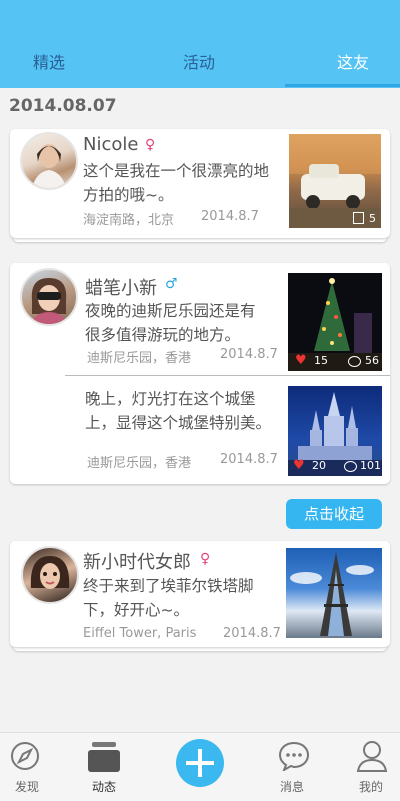 Image resolution: width=400 pixels, height=801 pixels. Describe the element at coordinates (176, 171) in the screenshot. I see `post-text-line: 这个是我在一个很漂亮的地` at that location.